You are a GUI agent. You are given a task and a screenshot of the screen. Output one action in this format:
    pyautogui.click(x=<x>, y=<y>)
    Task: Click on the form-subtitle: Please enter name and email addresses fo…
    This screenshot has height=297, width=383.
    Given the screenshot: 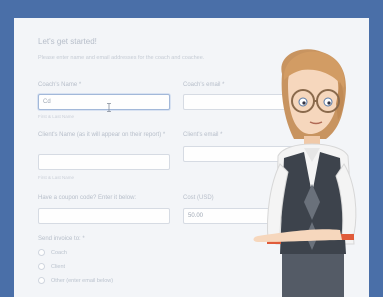 What is the action you would take?
    pyautogui.click(x=121, y=58)
    